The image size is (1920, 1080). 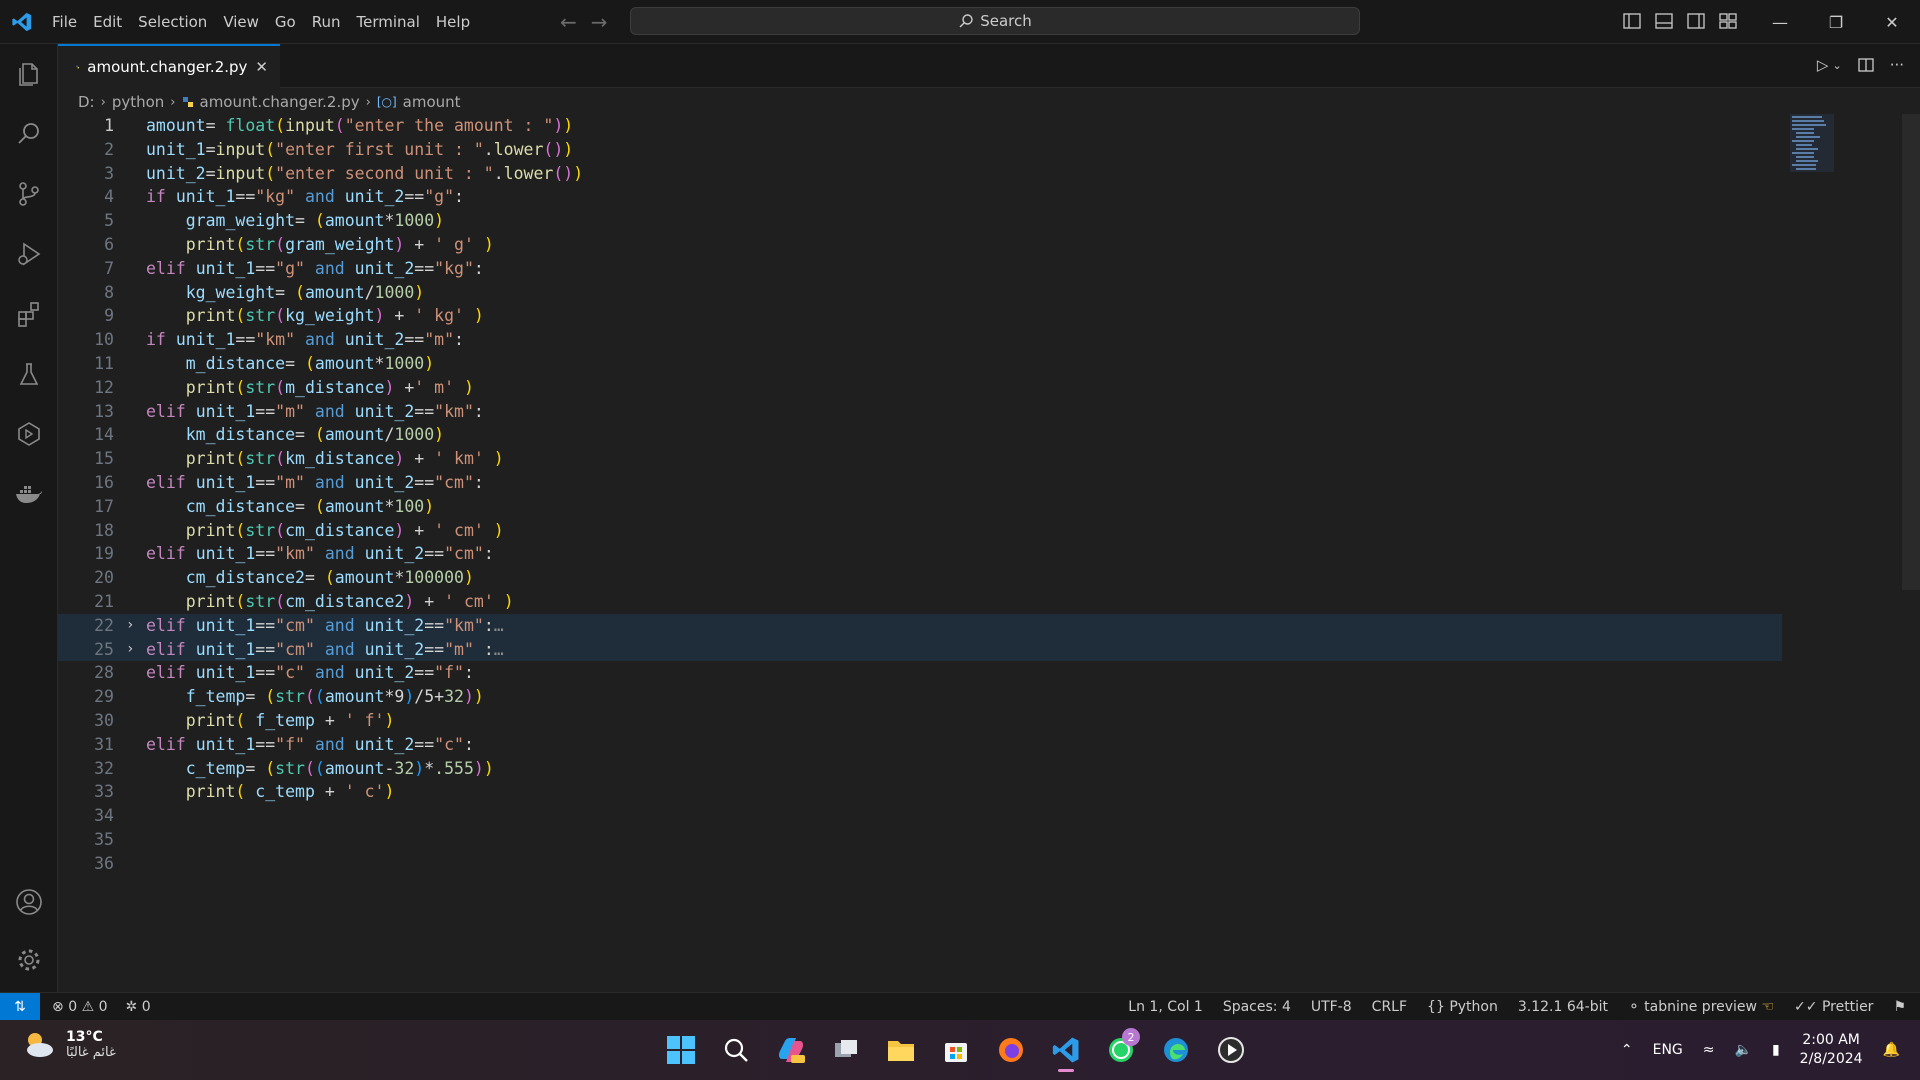 I want to click on search-sidebar-icon, so click(x=29, y=134).